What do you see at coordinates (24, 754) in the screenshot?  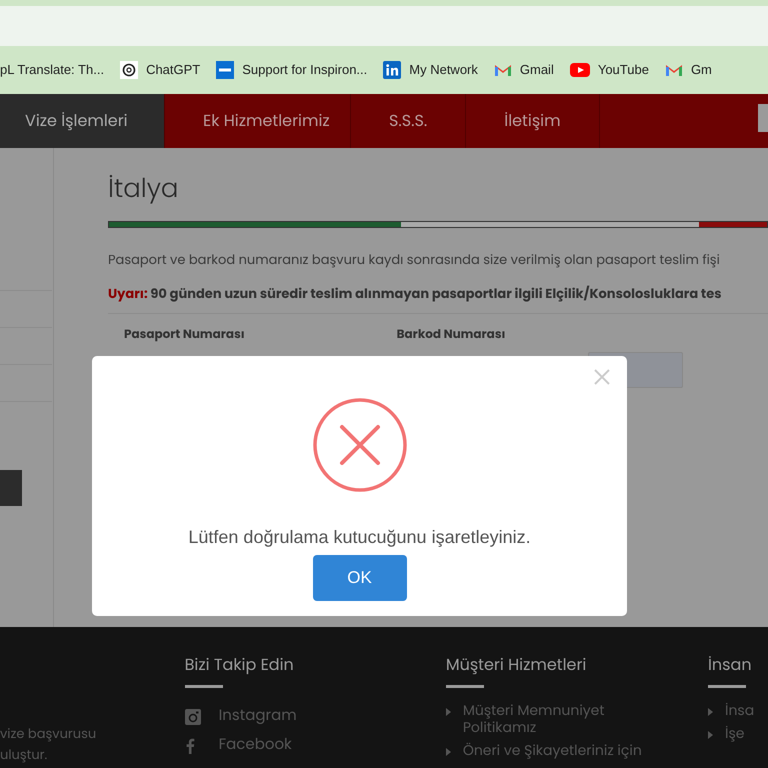 I see `footer-text: uluştur.` at bounding box center [24, 754].